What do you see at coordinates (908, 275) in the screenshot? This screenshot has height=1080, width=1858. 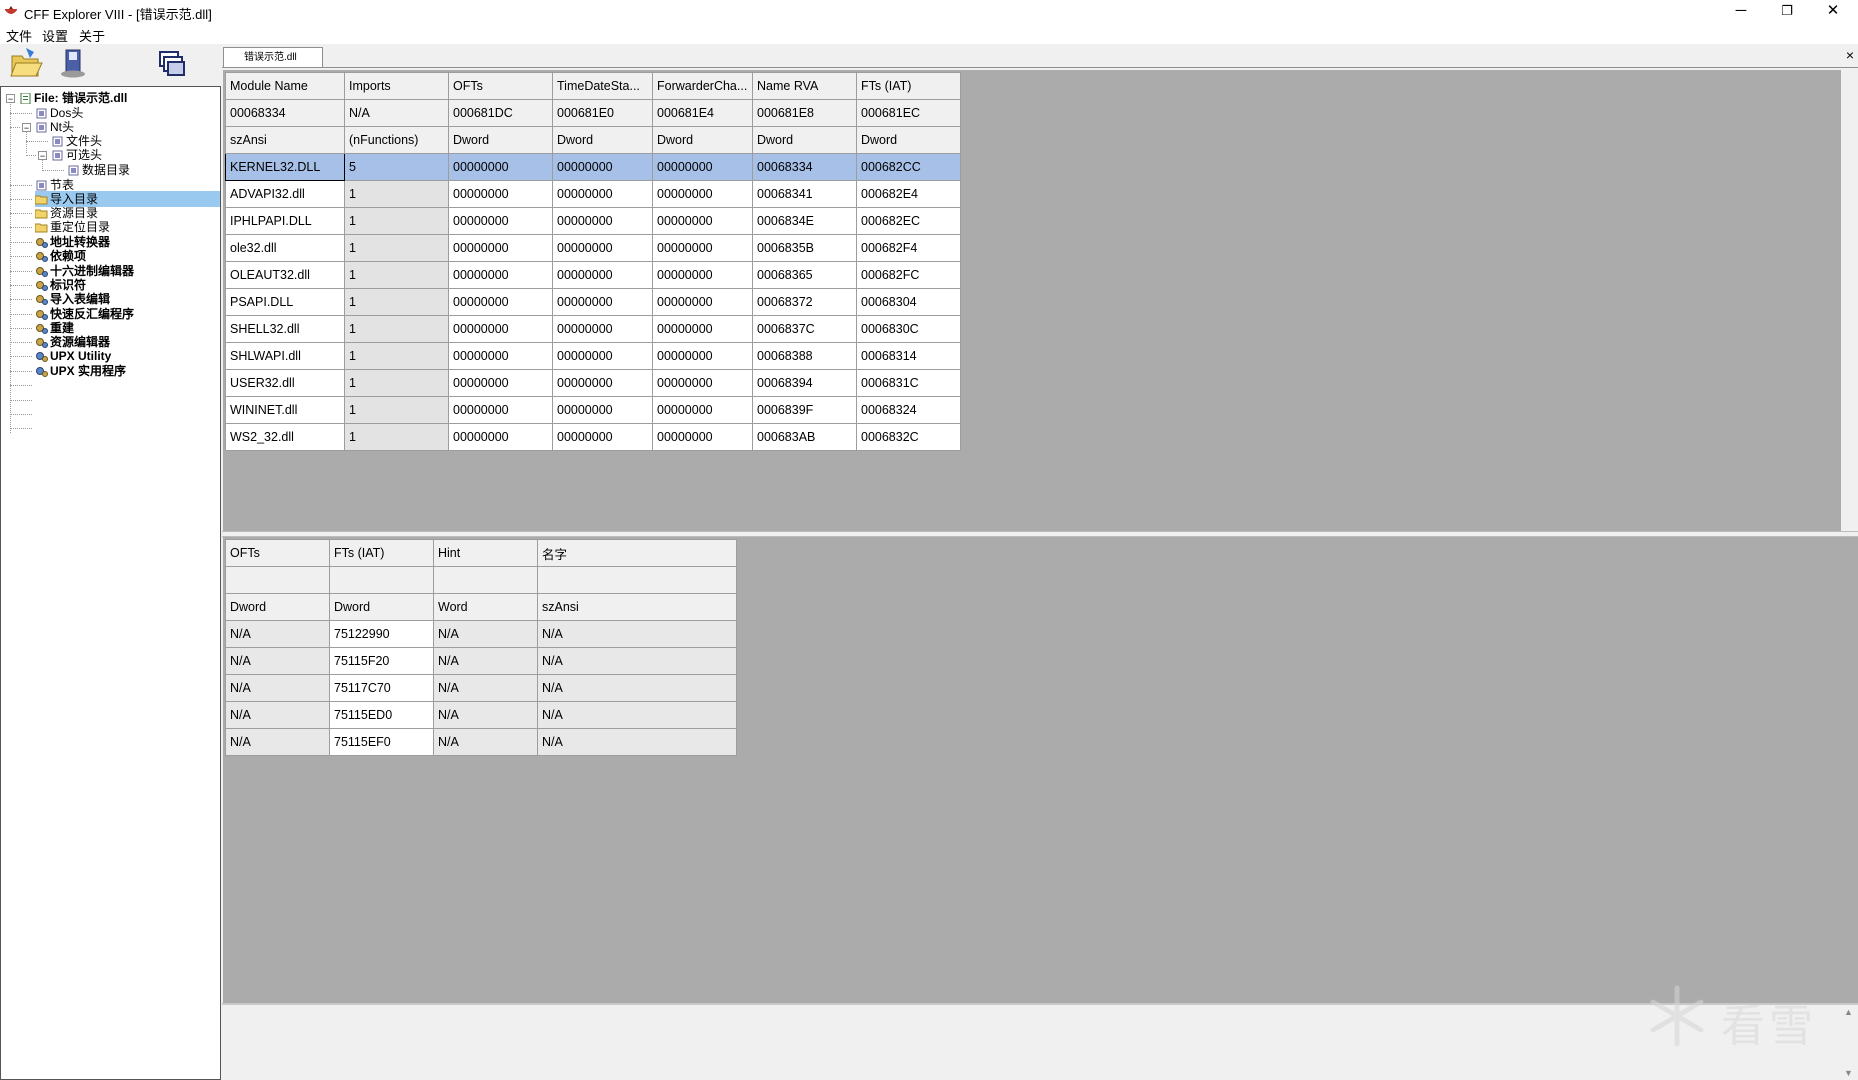 I see `table-cell: 000682FC` at bounding box center [908, 275].